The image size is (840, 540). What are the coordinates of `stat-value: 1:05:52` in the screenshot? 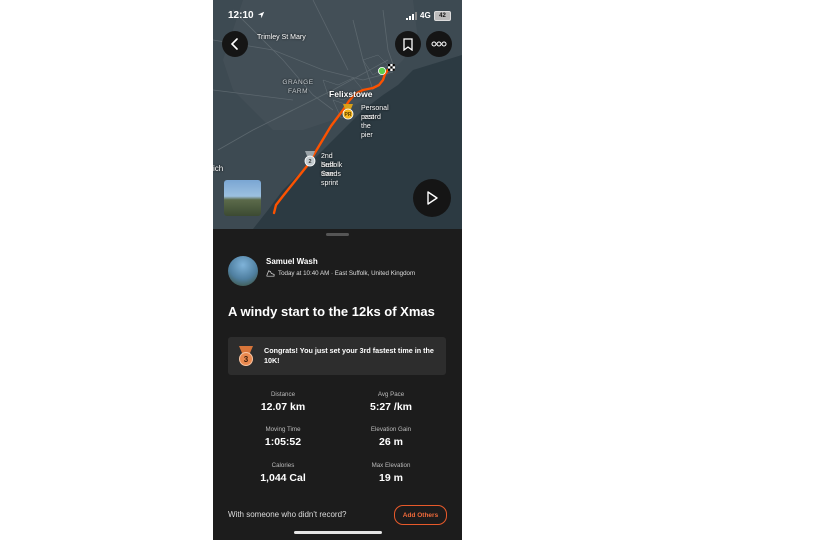 It's located at (283, 442).